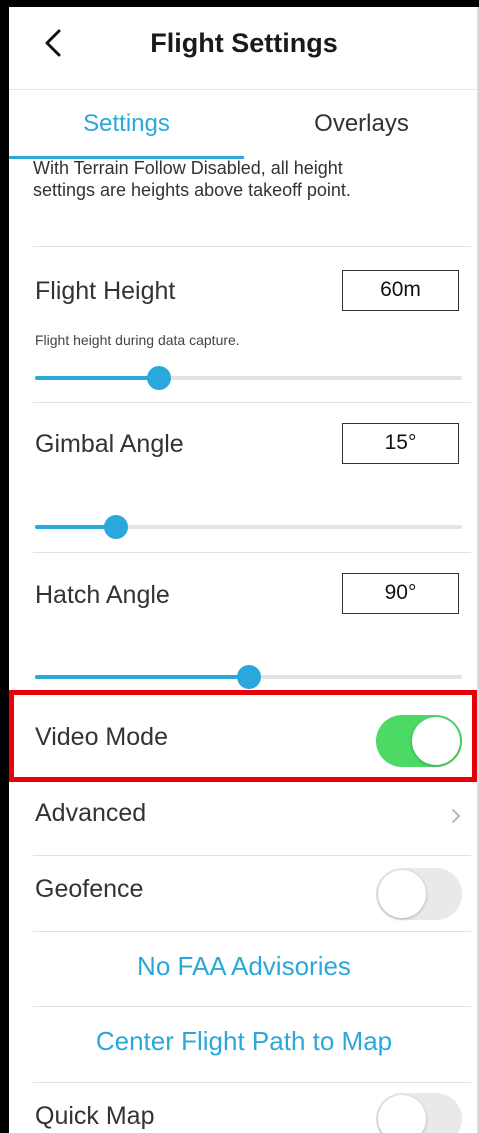  I want to click on tab-settings: Settings, so click(126, 125).